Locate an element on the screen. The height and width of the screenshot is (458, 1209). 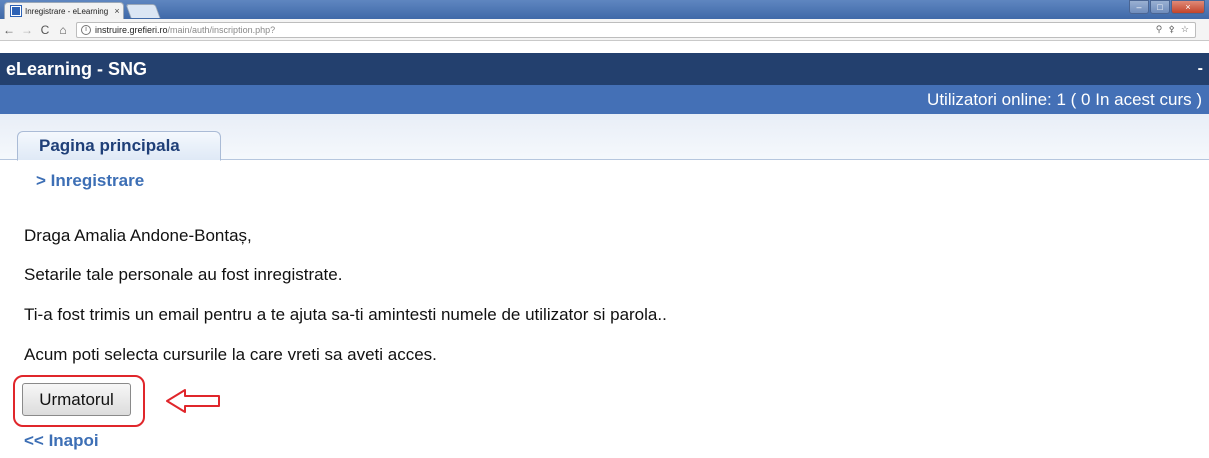
minimize-icon: – is located at coordinates (1139, 7).